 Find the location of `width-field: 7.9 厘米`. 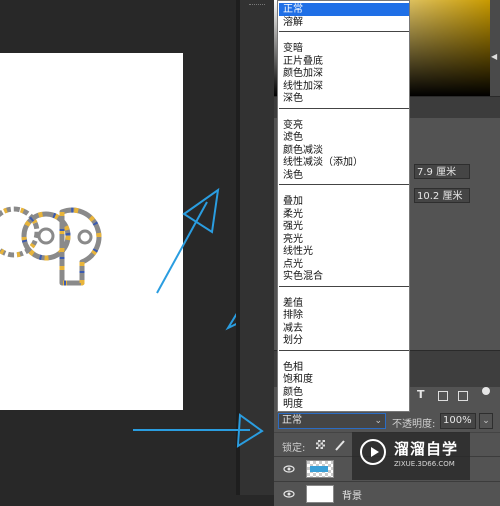

width-field: 7.9 厘米 is located at coordinates (442, 171).